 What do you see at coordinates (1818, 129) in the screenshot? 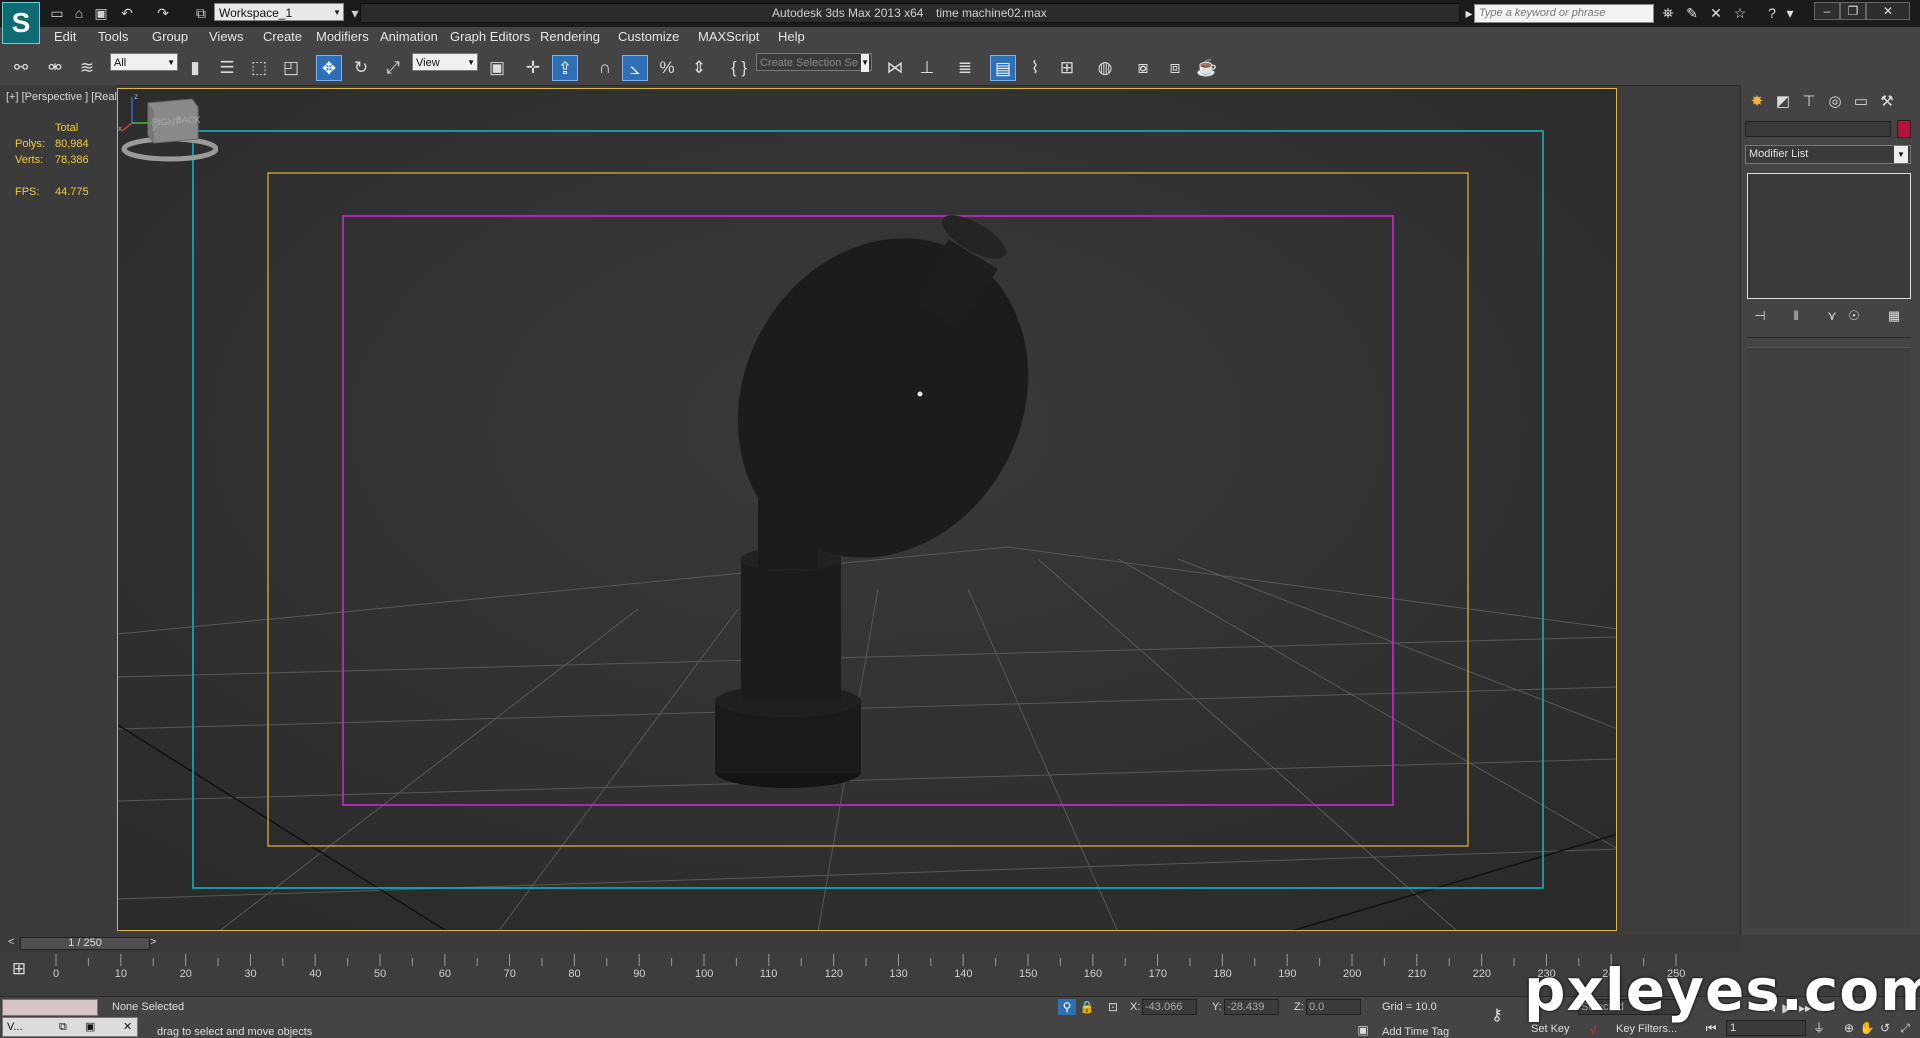
I see `object-name-field` at bounding box center [1818, 129].